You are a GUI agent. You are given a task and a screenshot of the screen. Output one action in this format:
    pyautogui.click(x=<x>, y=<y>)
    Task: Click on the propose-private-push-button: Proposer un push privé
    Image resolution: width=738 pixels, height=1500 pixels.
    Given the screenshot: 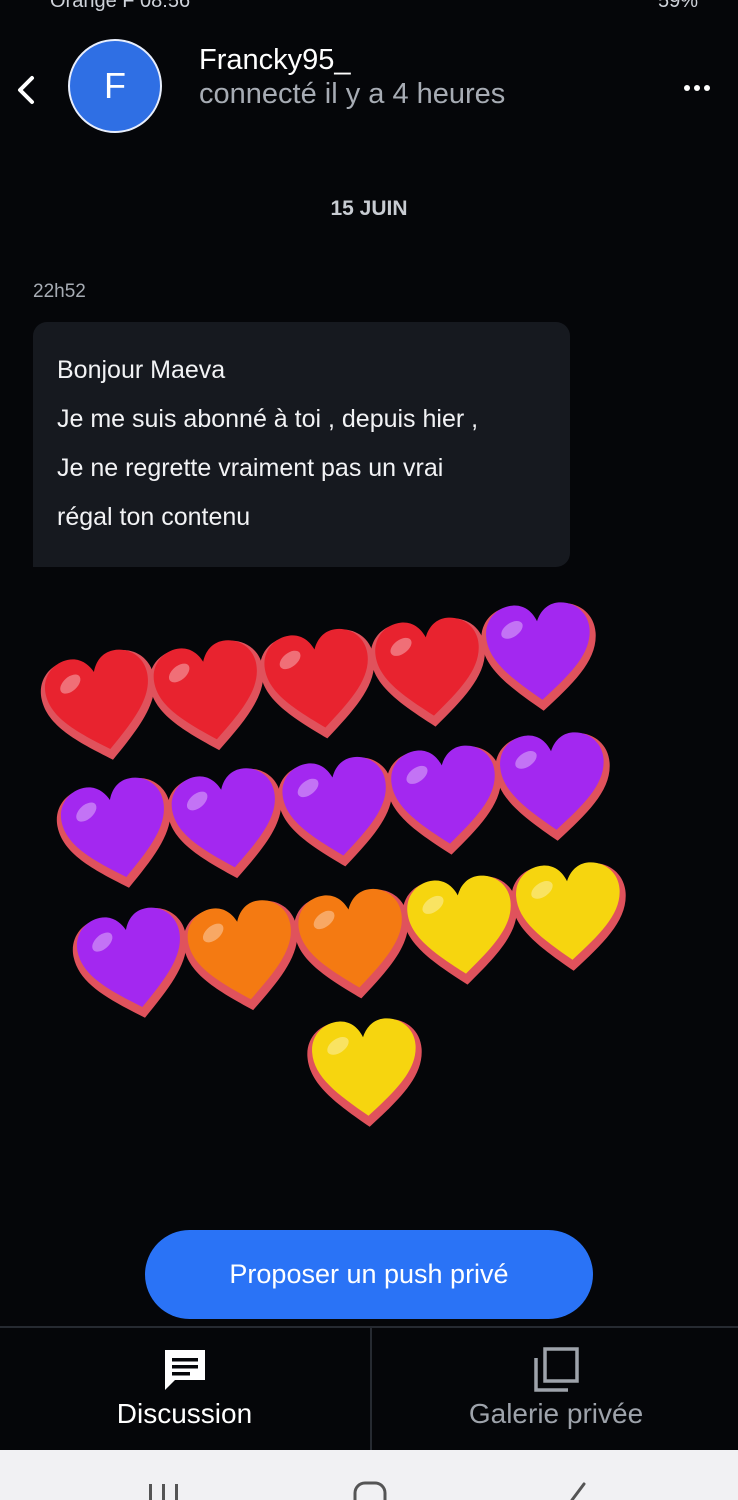 What is the action you would take?
    pyautogui.click(x=369, y=1274)
    